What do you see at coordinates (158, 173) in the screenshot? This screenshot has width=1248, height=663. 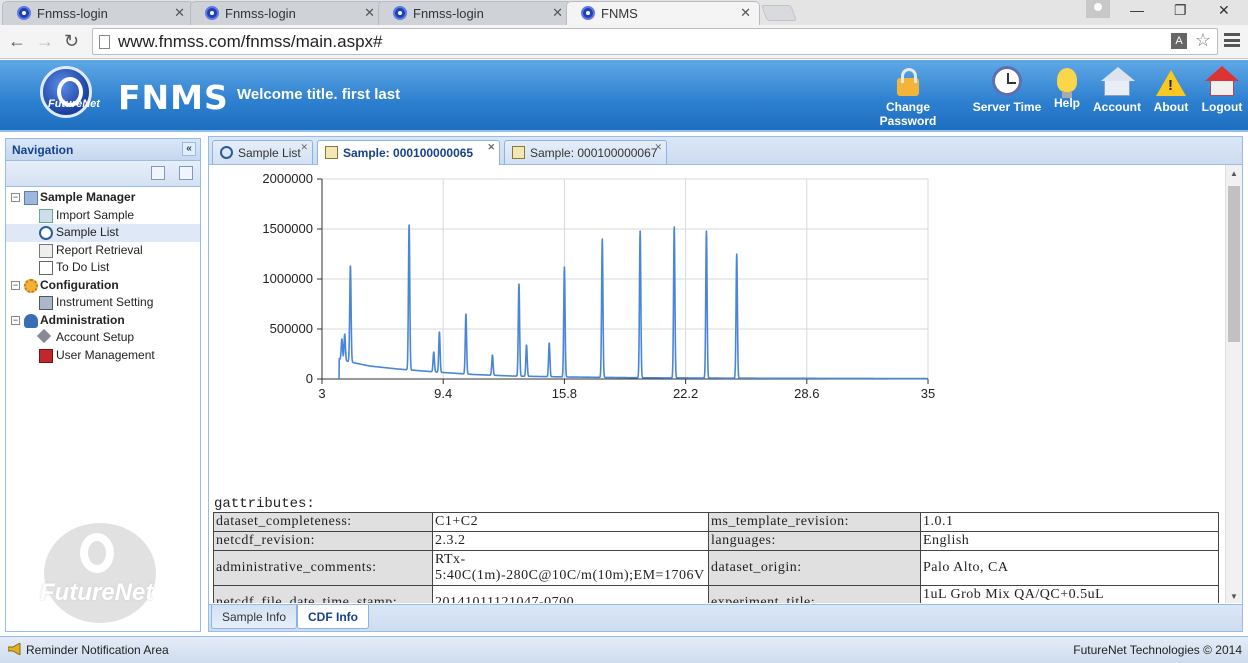 I see `expand-all-icon` at bounding box center [158, 173].